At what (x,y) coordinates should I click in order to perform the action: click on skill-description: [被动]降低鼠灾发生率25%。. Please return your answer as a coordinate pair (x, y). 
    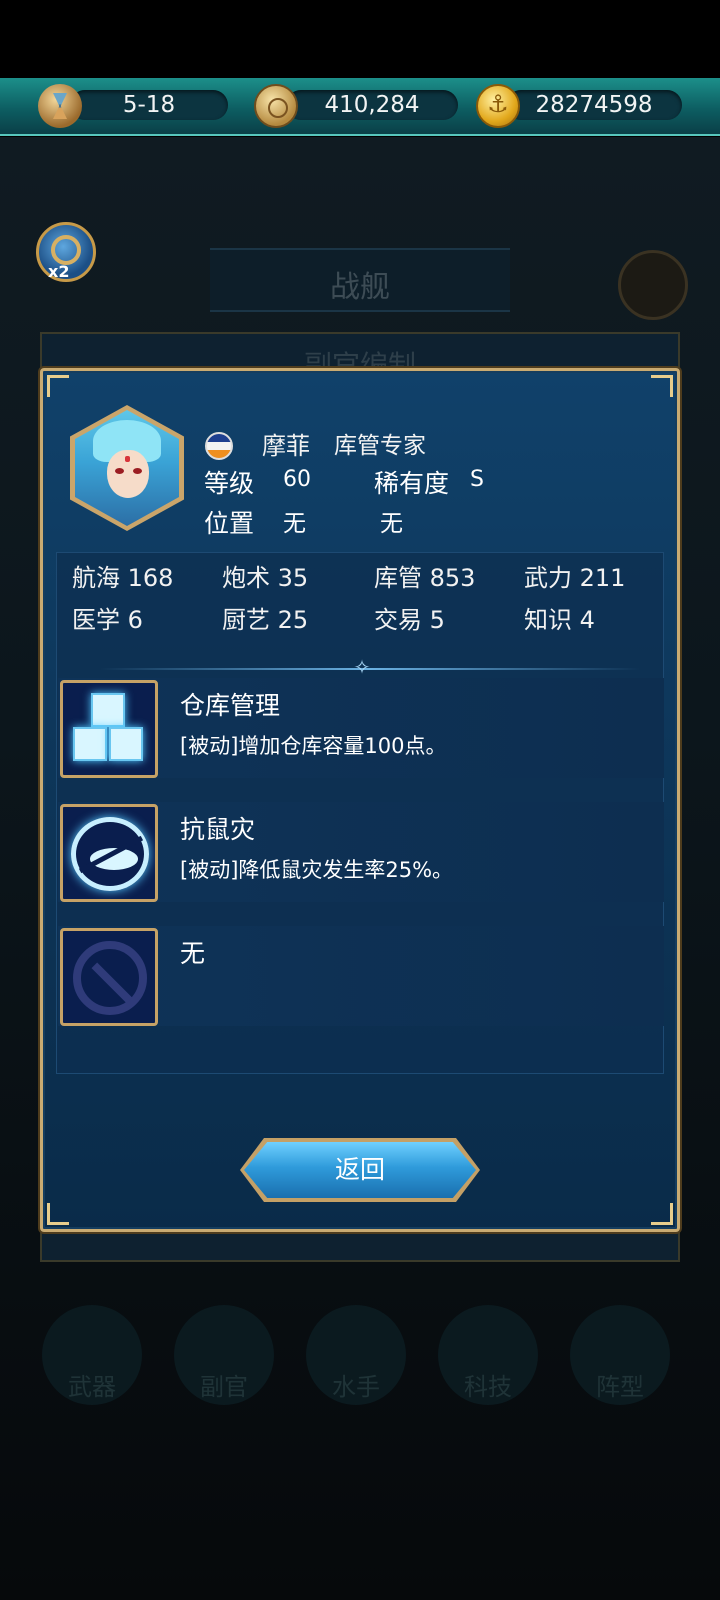
    Looking at the image, I should click on (317, 870).